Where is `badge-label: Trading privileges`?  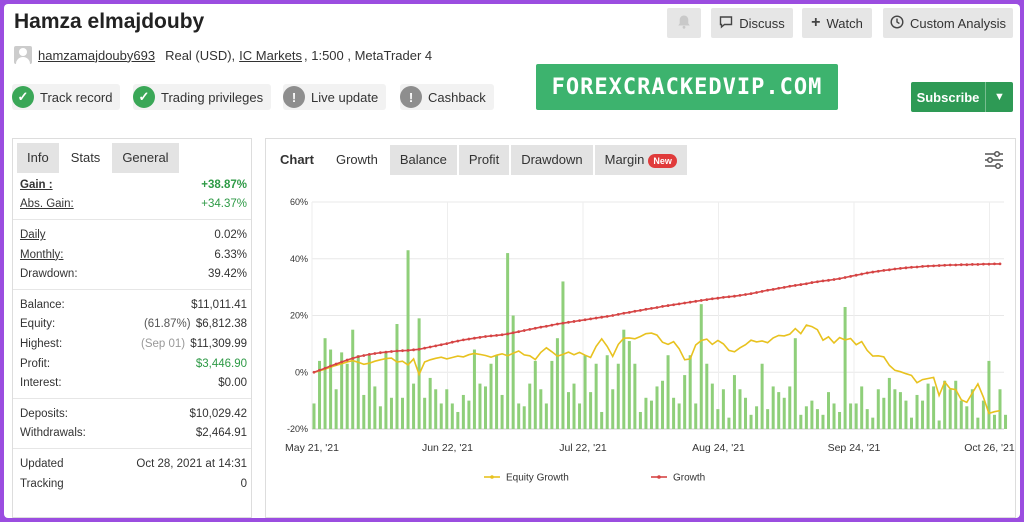 badge-label: Trading privileges is located at coordinates (212, 97).